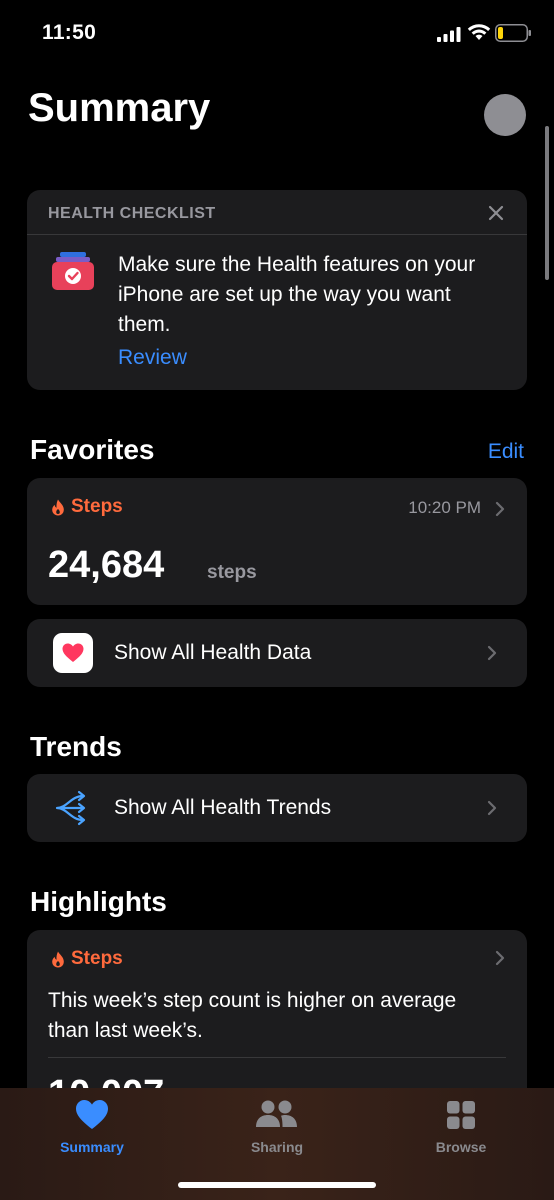 The height and width of the screenshot is (1200, 554). I want to click on steps-metric-label: Steps, so click(87, 507).